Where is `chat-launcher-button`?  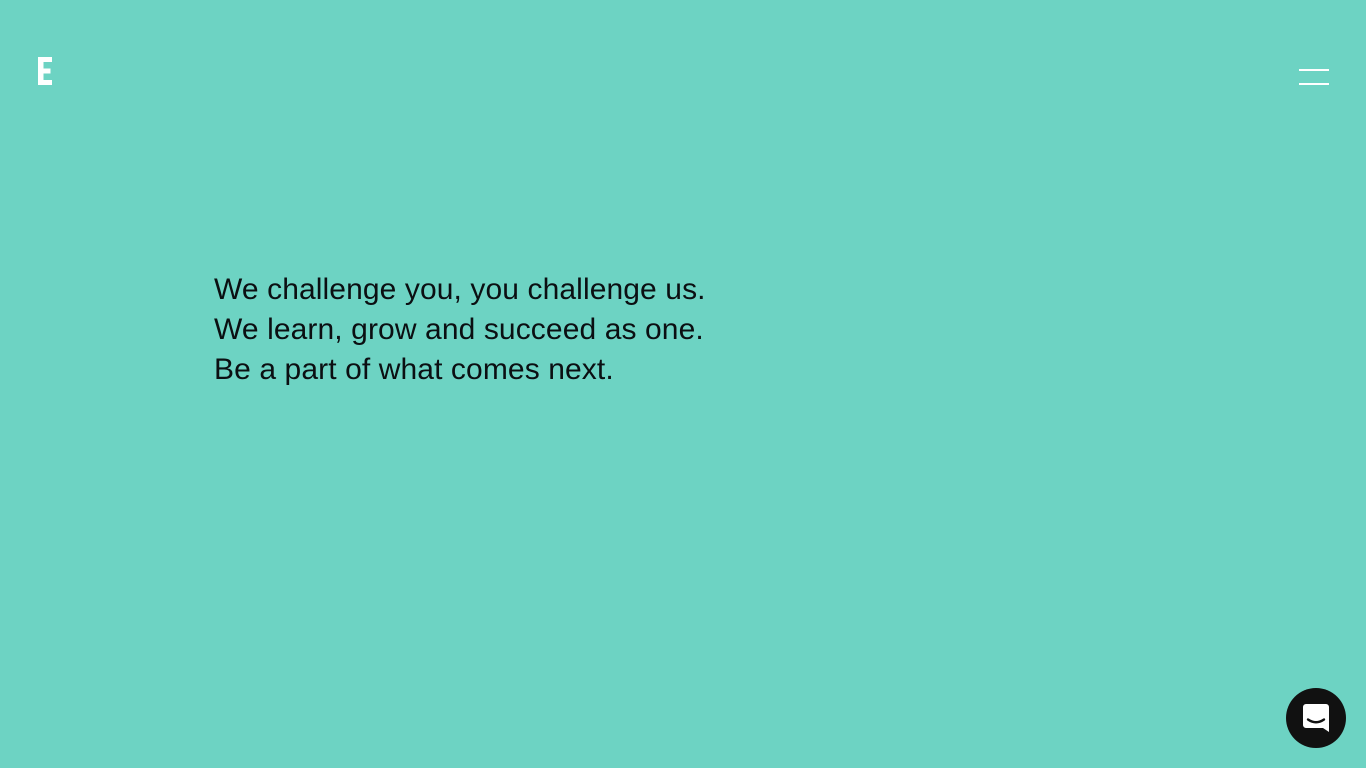
chat-launcher-button is located at coordinates (1316, 718).